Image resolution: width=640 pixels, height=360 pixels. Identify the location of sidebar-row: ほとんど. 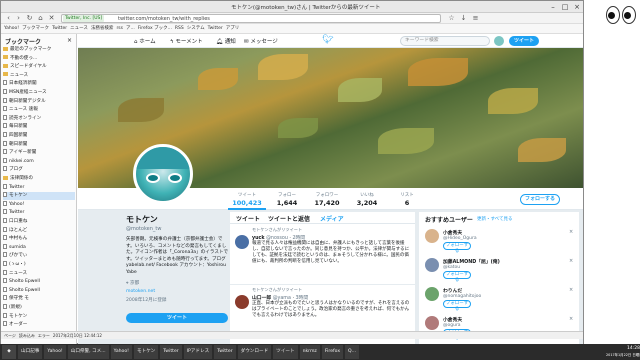
(39, 230).